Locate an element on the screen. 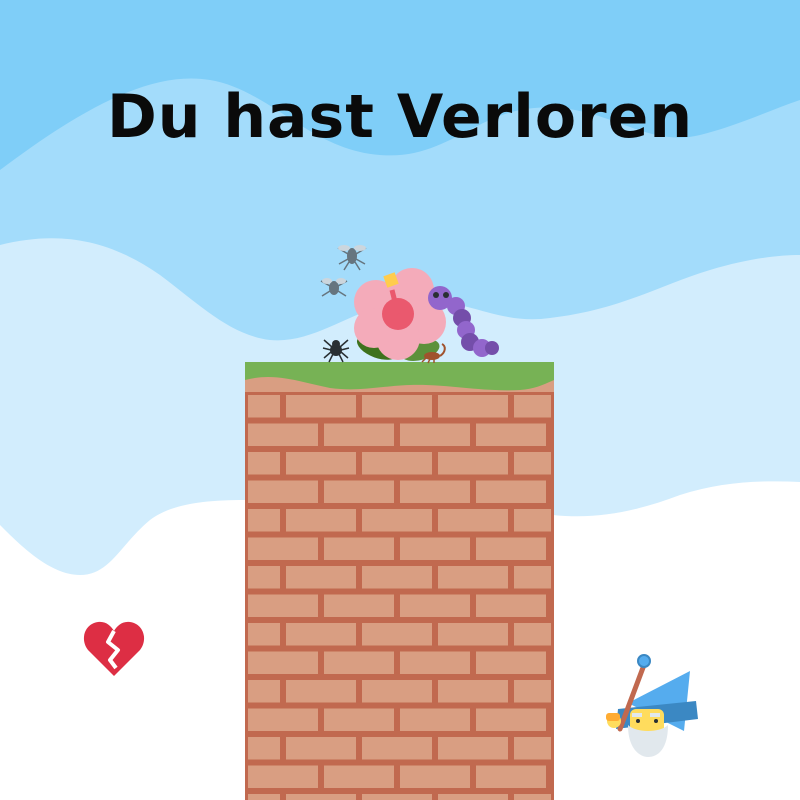  hibiscus-icon is located at coordinates (400, 314).